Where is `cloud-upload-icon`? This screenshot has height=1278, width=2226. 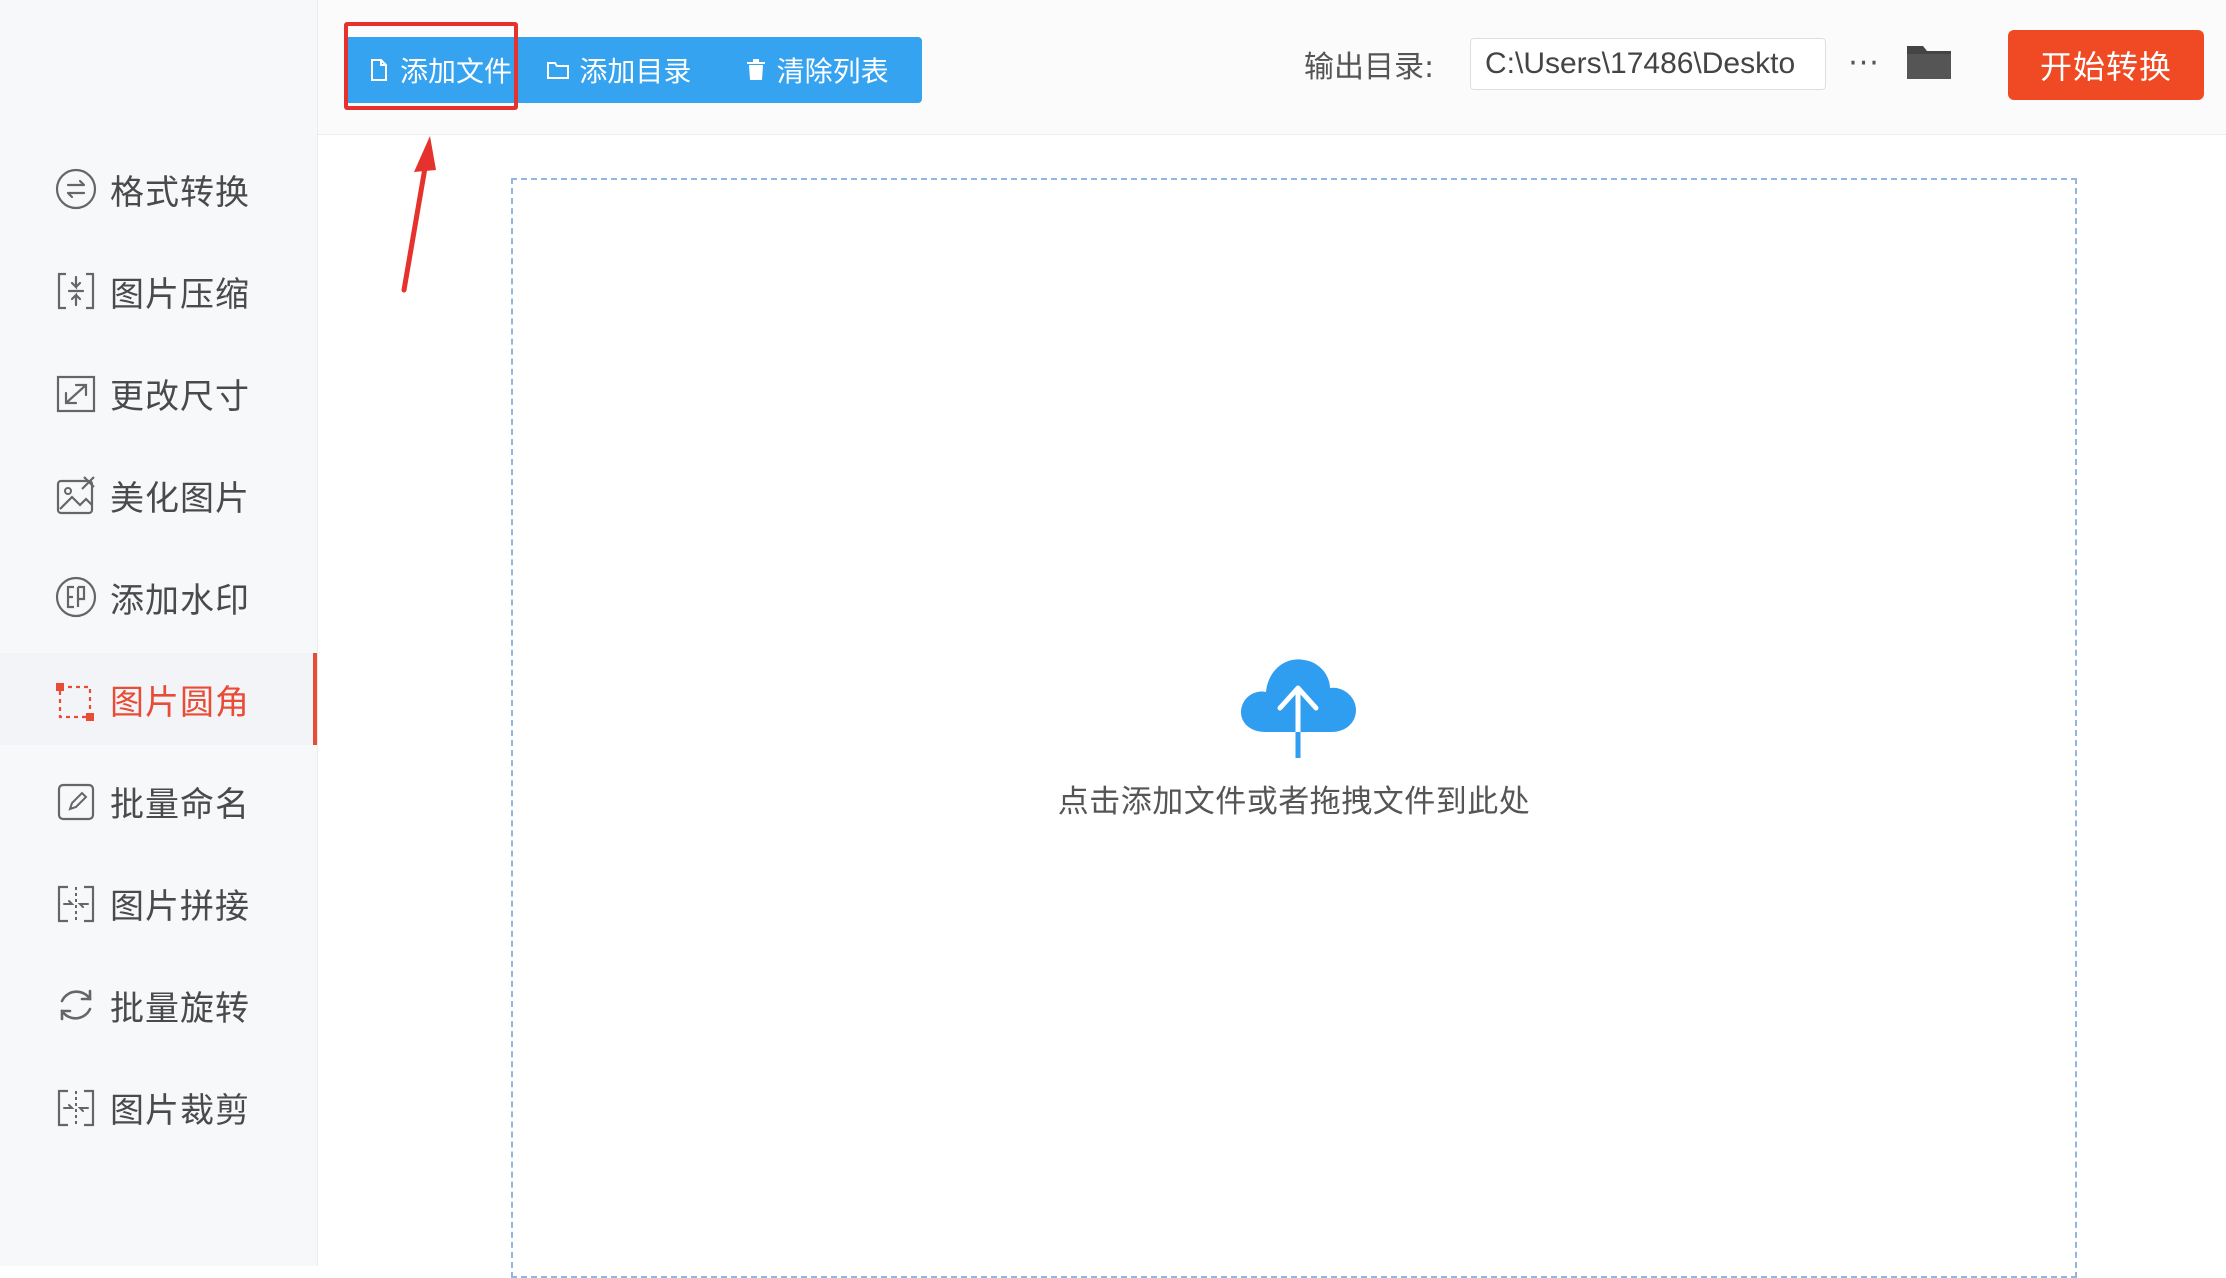
cloud-upload-icon is located at coordinates (1298, 708).